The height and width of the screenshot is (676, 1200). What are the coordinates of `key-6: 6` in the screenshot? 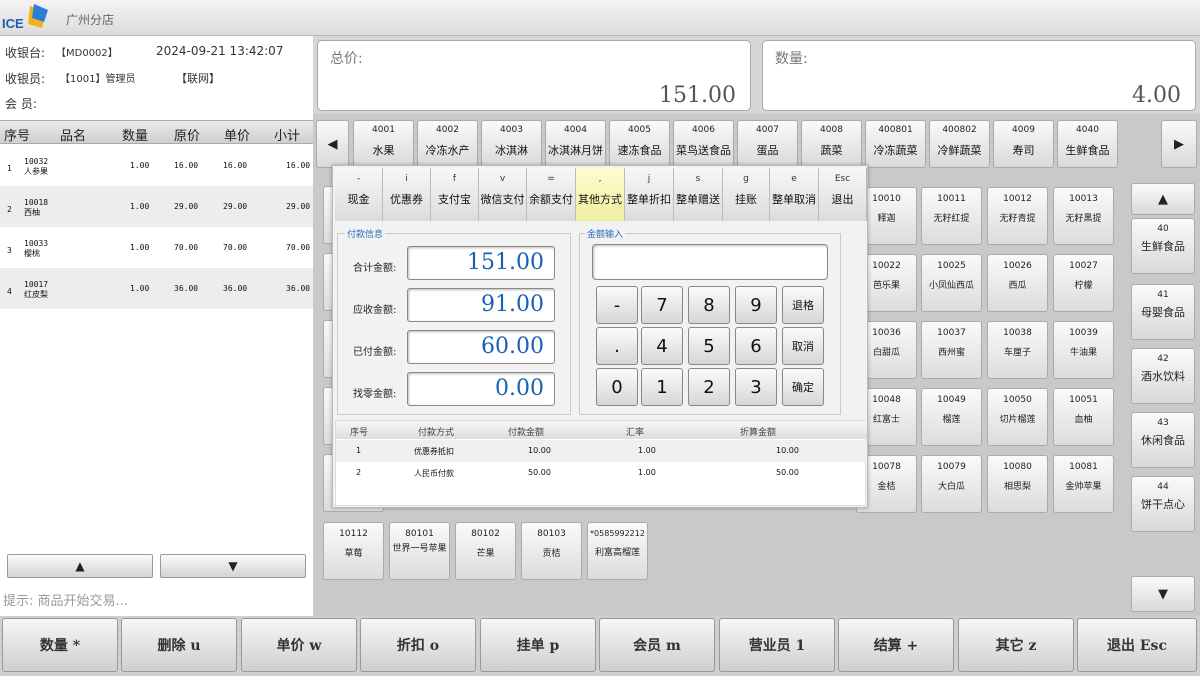 It's located at (756, 346).